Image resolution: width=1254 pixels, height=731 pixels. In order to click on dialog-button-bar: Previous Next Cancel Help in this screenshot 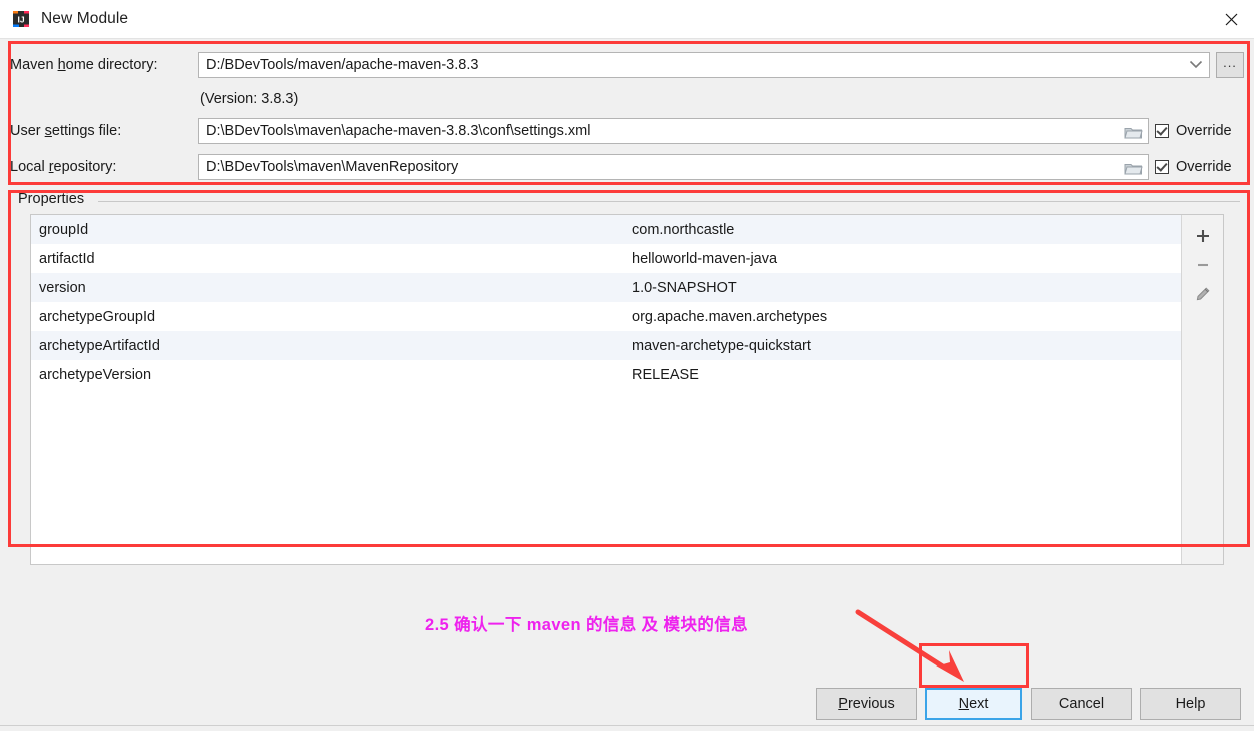, I will do `click(627, 687)`.